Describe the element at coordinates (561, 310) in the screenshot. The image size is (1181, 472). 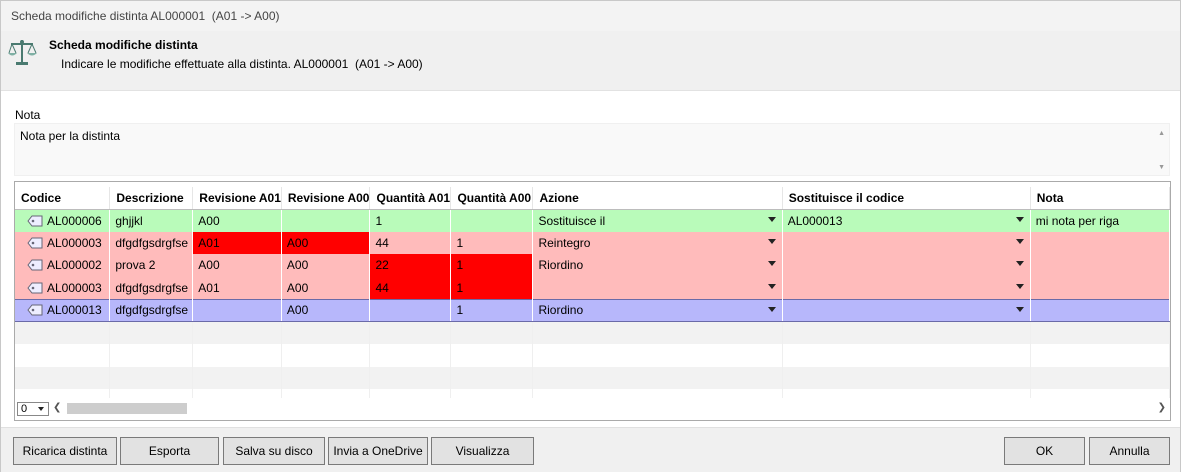
I see `azione-value: Riordino` at that location.